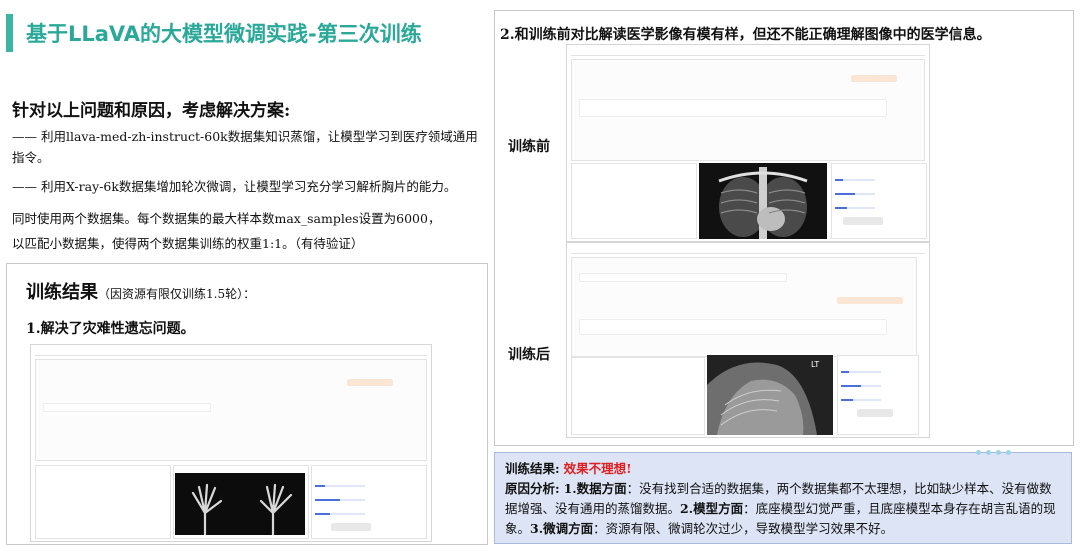 Image resolution: width=1080 pixels, height=548 pixels. What do you see at coordinates (103, 502) in the screenshot?
I see `input-panel` at bounding box center [103, 502].